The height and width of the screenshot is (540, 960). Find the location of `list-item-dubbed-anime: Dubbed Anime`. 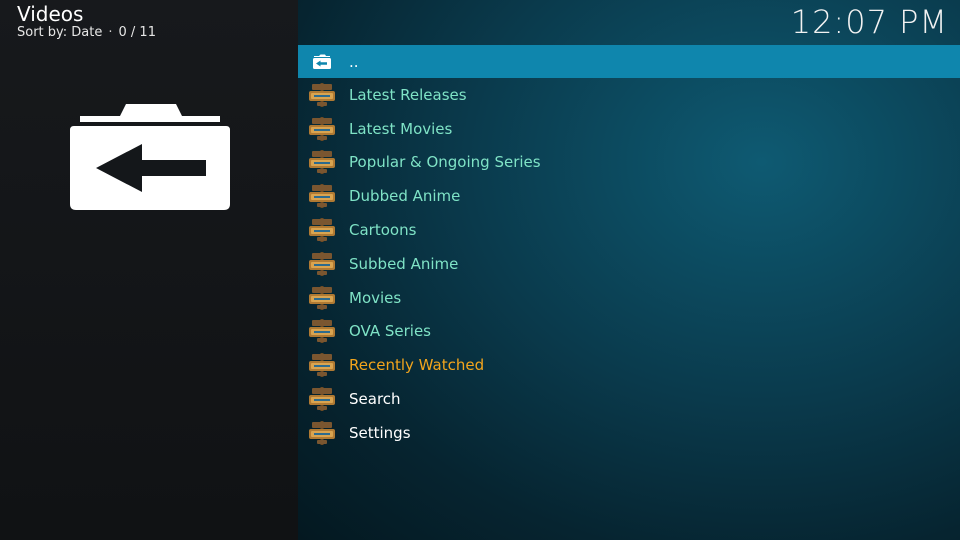

list-item-dubbed-anime: Dubbed Anime is located at coordinates (629, 196).